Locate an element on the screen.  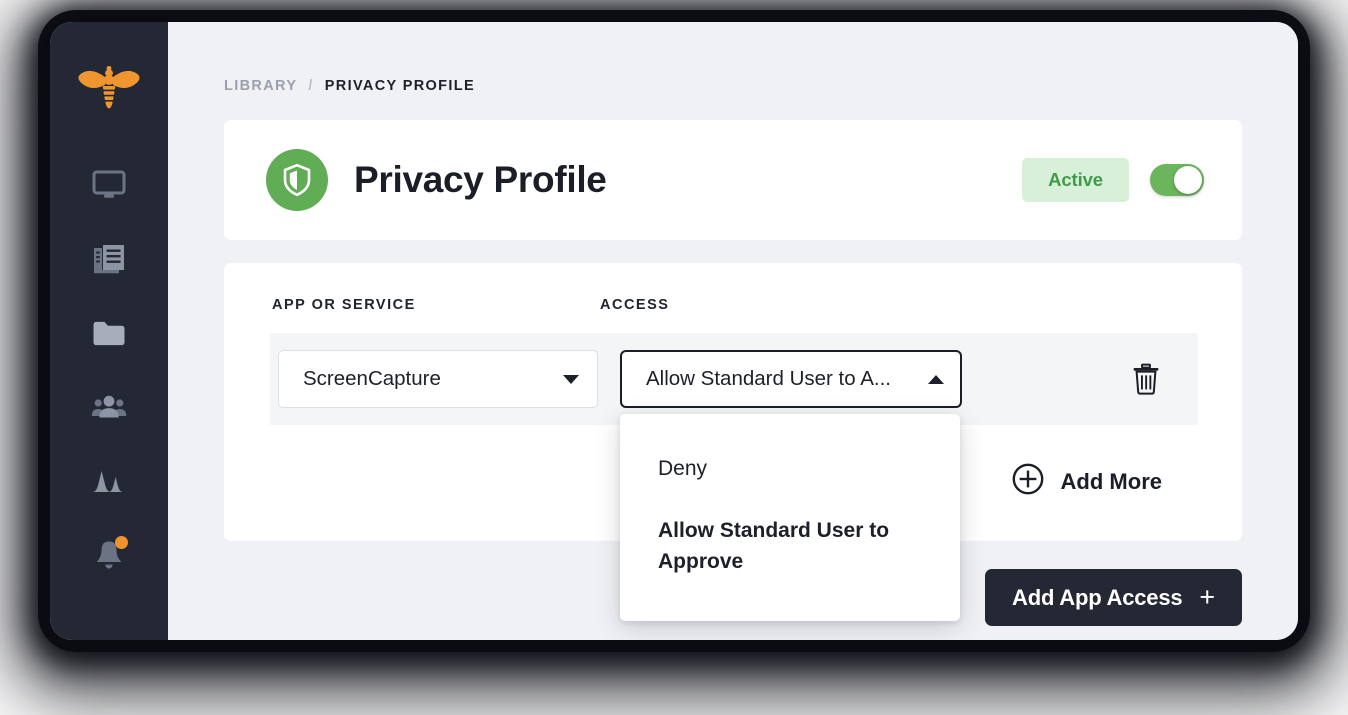
dropdown-option-deny: Deny is located at coordinates (790, 475).